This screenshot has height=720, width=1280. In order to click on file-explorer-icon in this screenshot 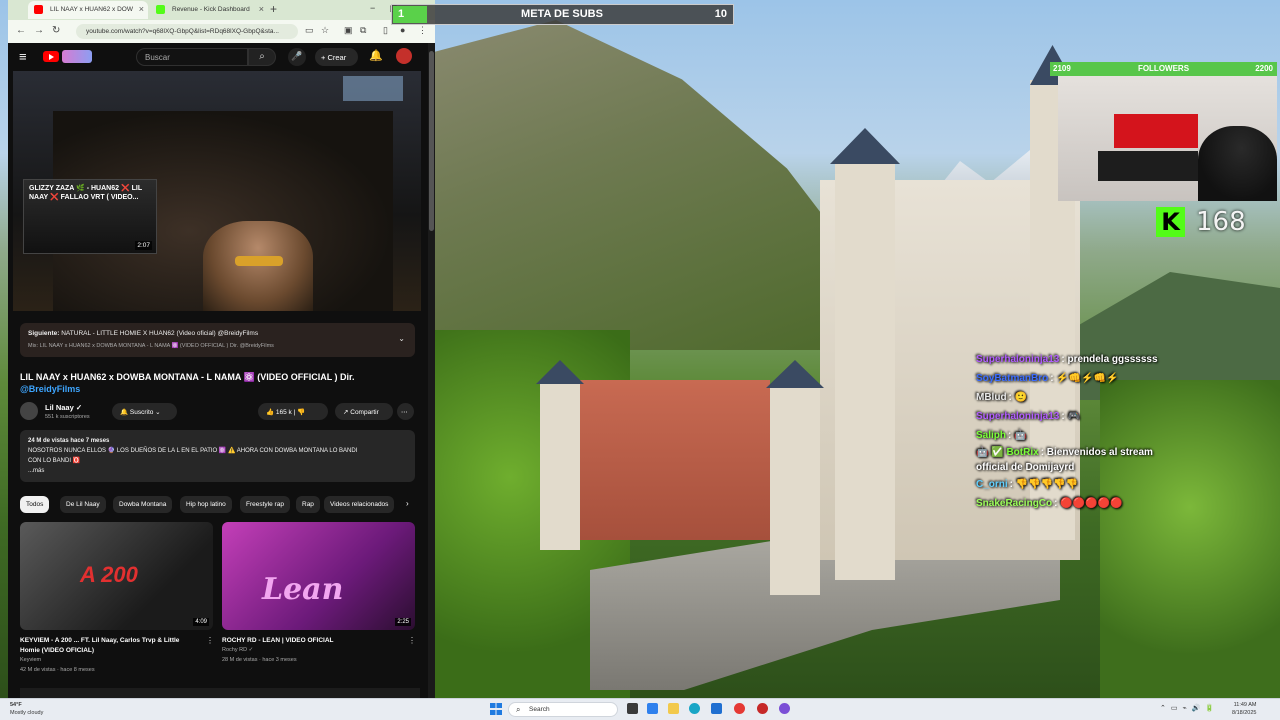, I will do `click(673, 708)`.